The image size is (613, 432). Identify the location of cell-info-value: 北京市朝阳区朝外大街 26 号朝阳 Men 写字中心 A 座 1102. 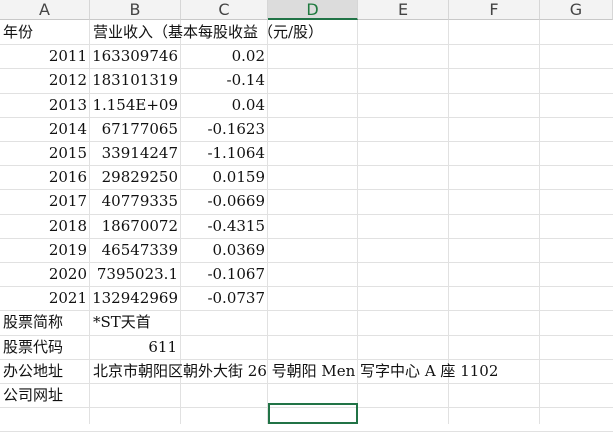
(352, 371).